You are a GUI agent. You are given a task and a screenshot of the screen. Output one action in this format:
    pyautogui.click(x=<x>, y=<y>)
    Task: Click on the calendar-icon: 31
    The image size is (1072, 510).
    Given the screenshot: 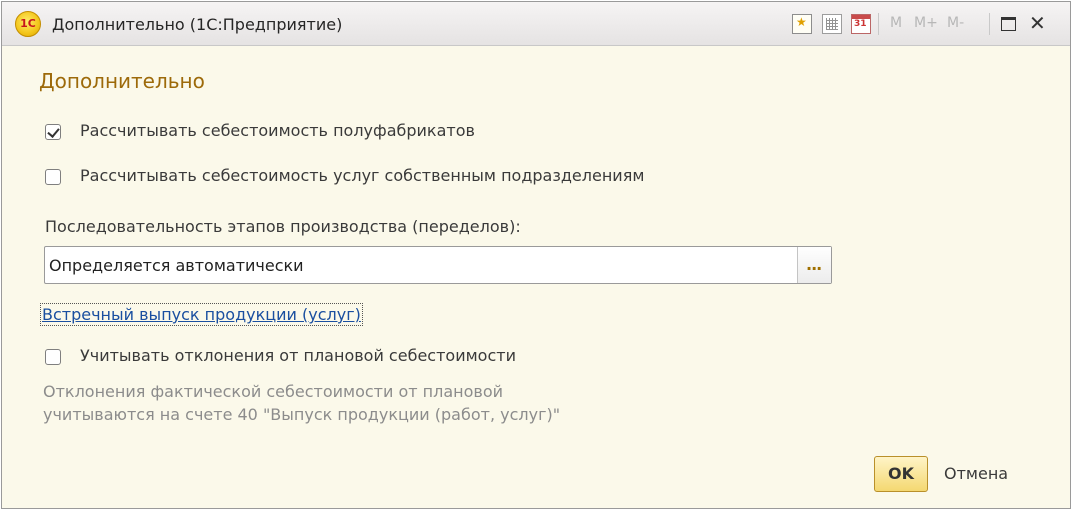 What is the action you would take?
    pyautogui.click(x=861, y=24)
    